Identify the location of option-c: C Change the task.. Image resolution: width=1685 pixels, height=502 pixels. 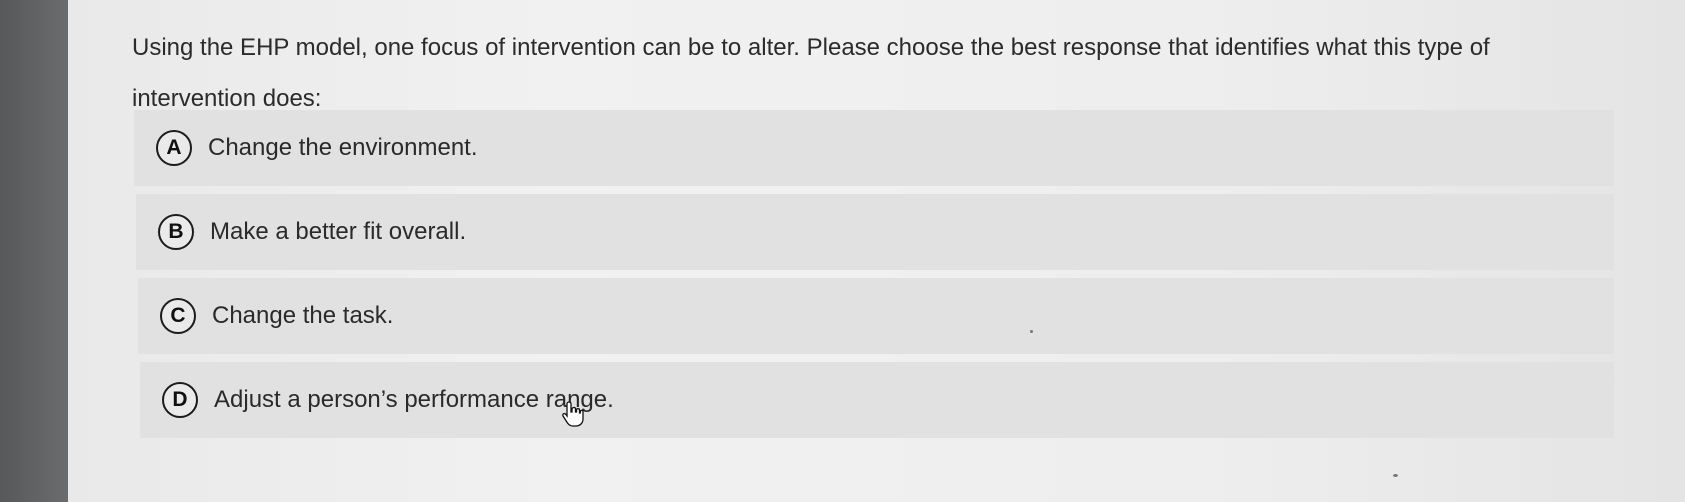
(876, 316).